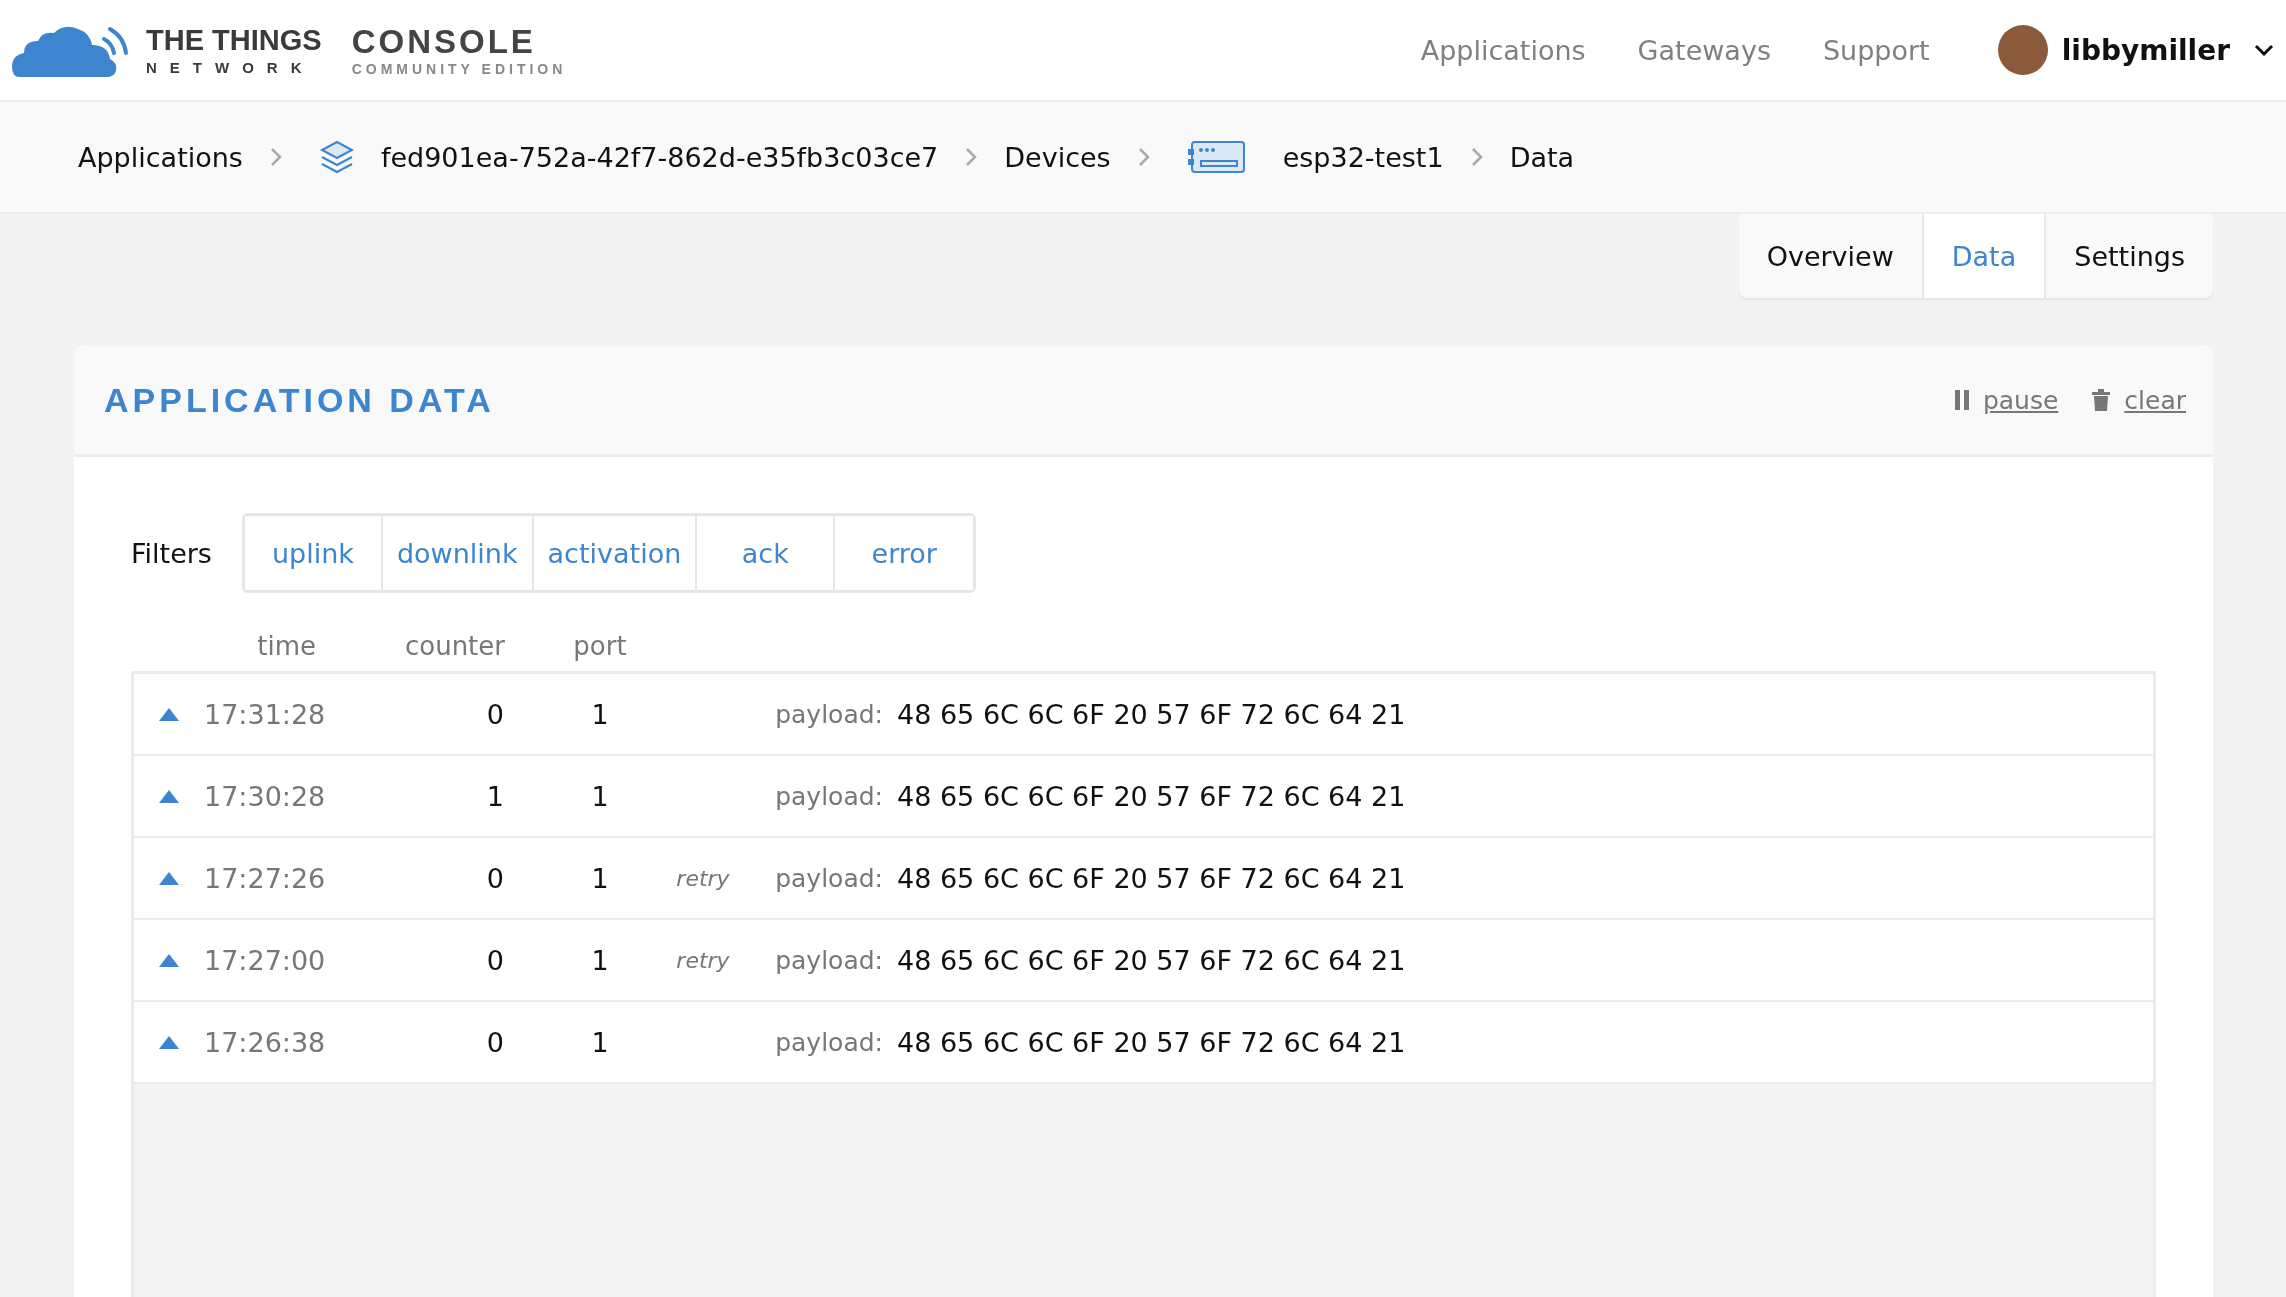 This screenshot has width=2286, height=1297. What do you see at coordinates (444, 41) in the screenshot?
I see `product-name: CONSOLE` at bounding box center [444, 41].